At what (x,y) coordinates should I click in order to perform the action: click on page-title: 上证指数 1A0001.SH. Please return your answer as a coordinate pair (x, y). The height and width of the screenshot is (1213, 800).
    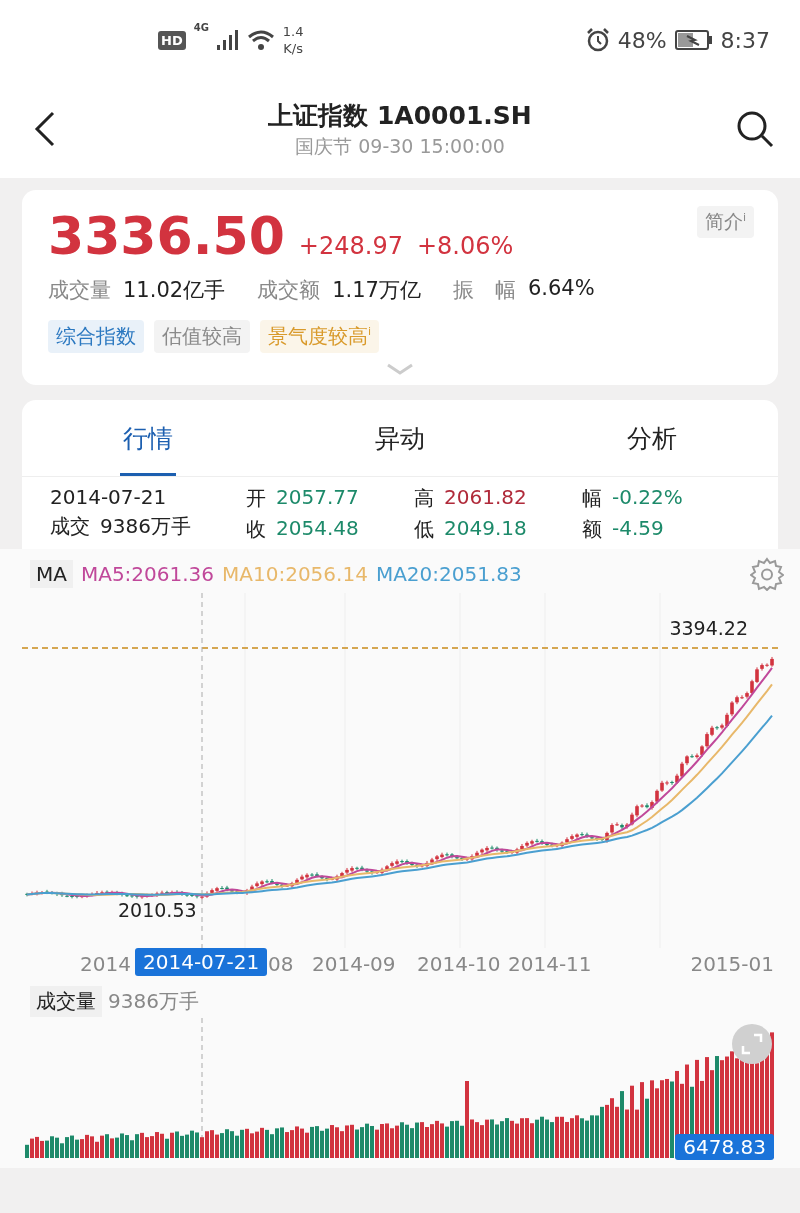
    Looking at the image, I should click on (400, 115).